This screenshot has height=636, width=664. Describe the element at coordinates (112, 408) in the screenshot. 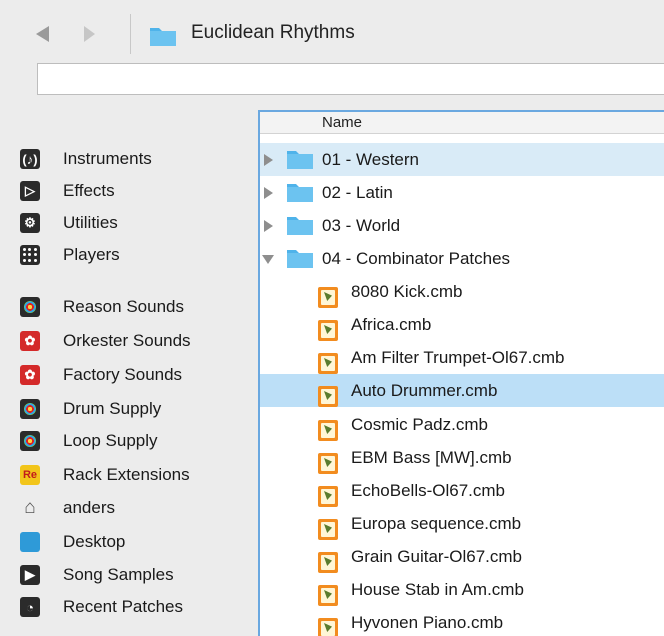

I see `sidebar-item-label: Drum Supply` at that location.